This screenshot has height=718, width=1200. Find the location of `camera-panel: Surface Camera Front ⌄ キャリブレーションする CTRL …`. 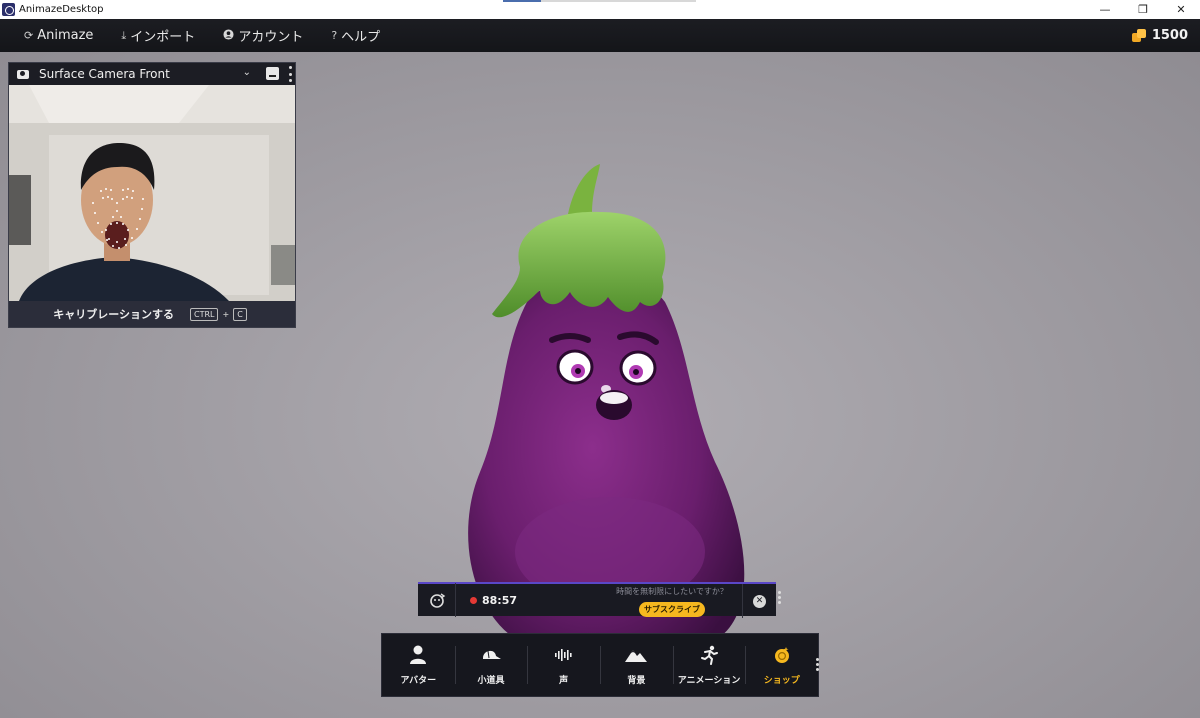

camera-panel: Surface Camera Front ⌄ キャリブレーションする CTRL … is located at coordinates (152, 195).